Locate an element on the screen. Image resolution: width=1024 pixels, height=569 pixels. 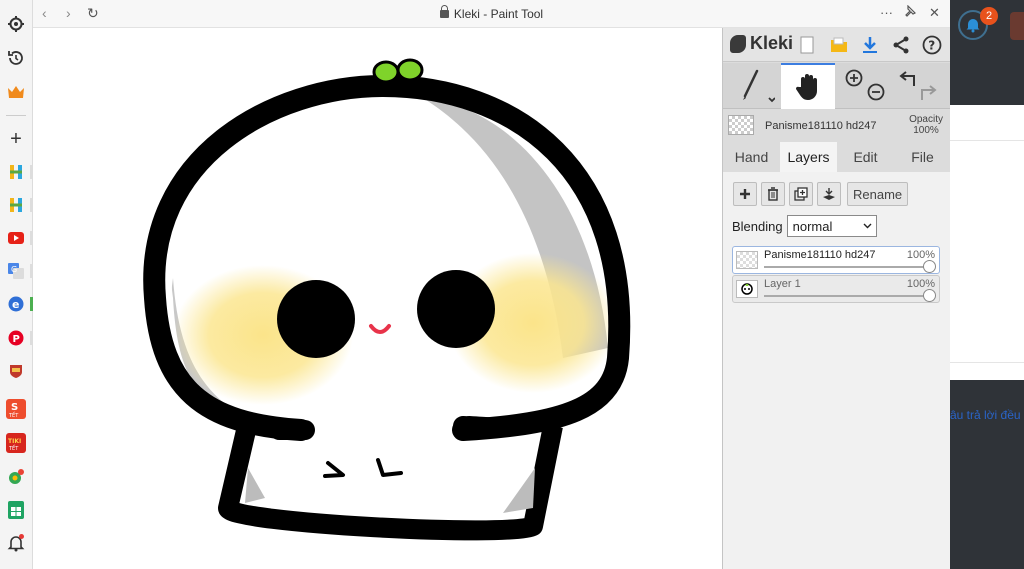
window-title-text: Kleki - Paint Tool is located at coordinates (498, 14).